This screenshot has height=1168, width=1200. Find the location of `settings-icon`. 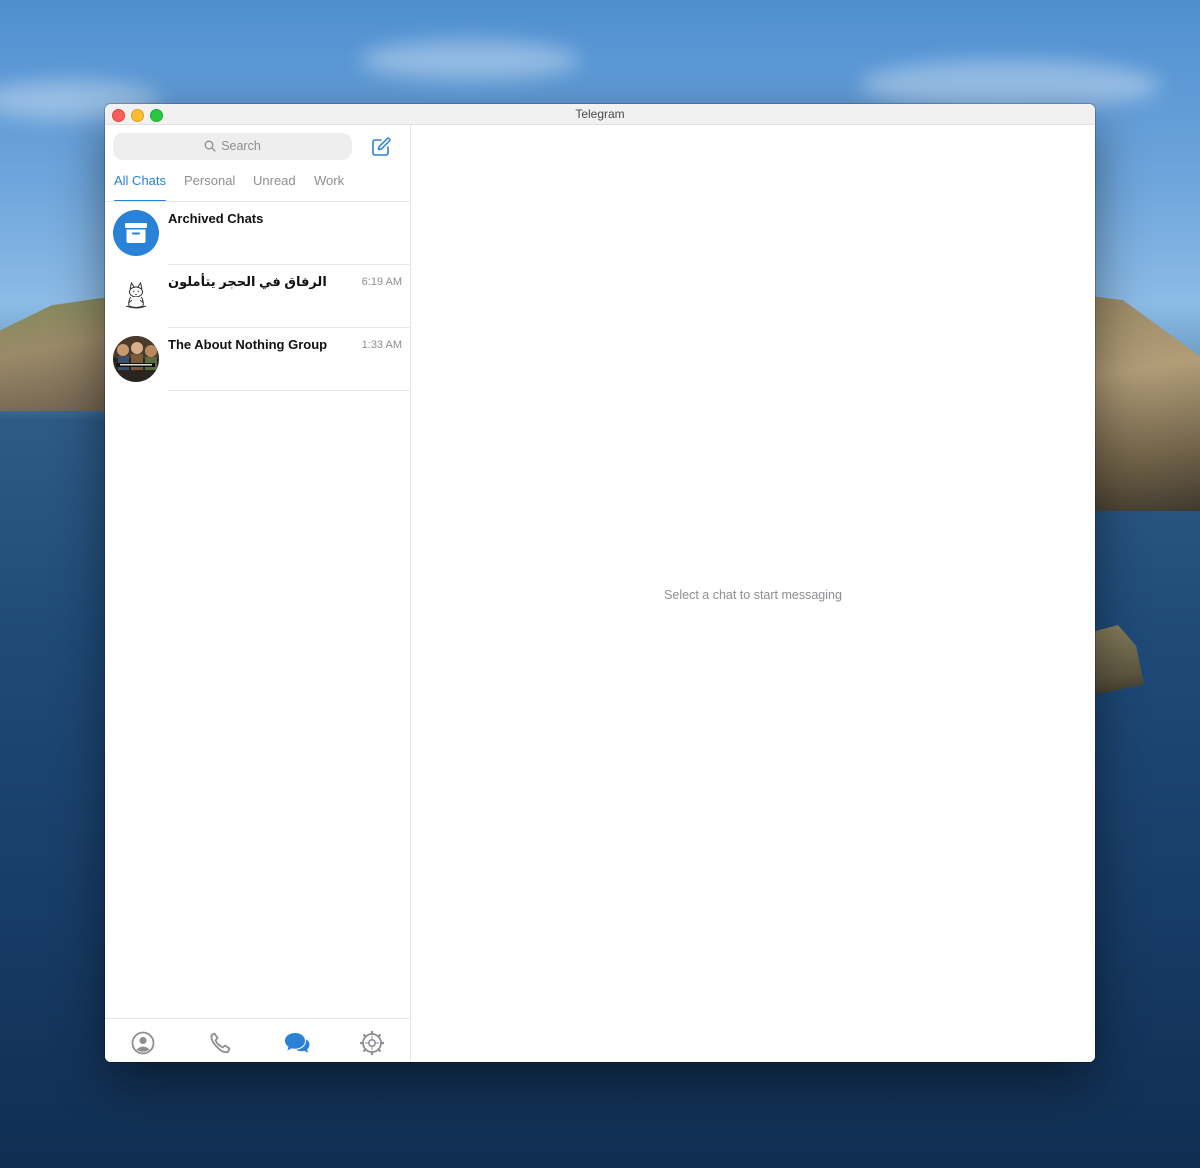

settings-icon is located at coordinates (372, 1043).